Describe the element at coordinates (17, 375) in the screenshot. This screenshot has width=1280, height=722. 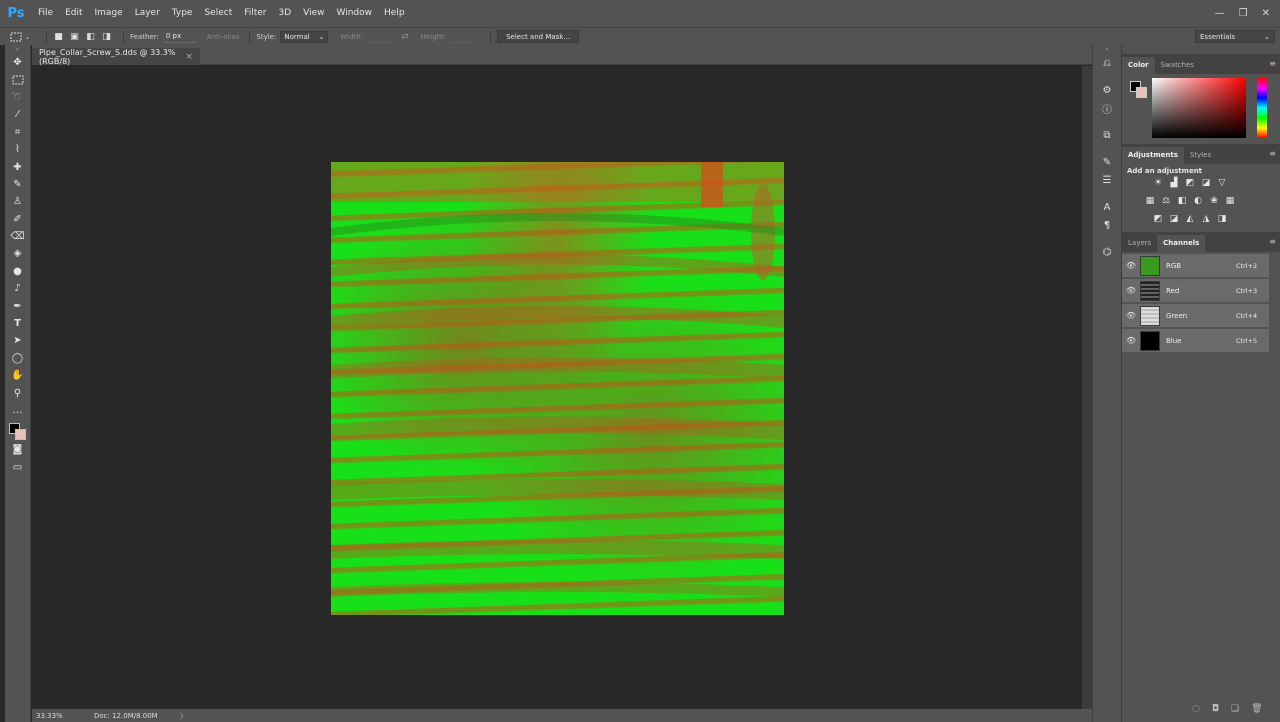
I see `hand-icon: ✋` at that location.